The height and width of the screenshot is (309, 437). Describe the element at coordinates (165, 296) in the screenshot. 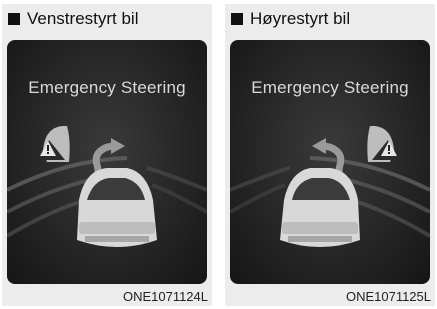

I see `figure-code: ONE1071124L` at that location.